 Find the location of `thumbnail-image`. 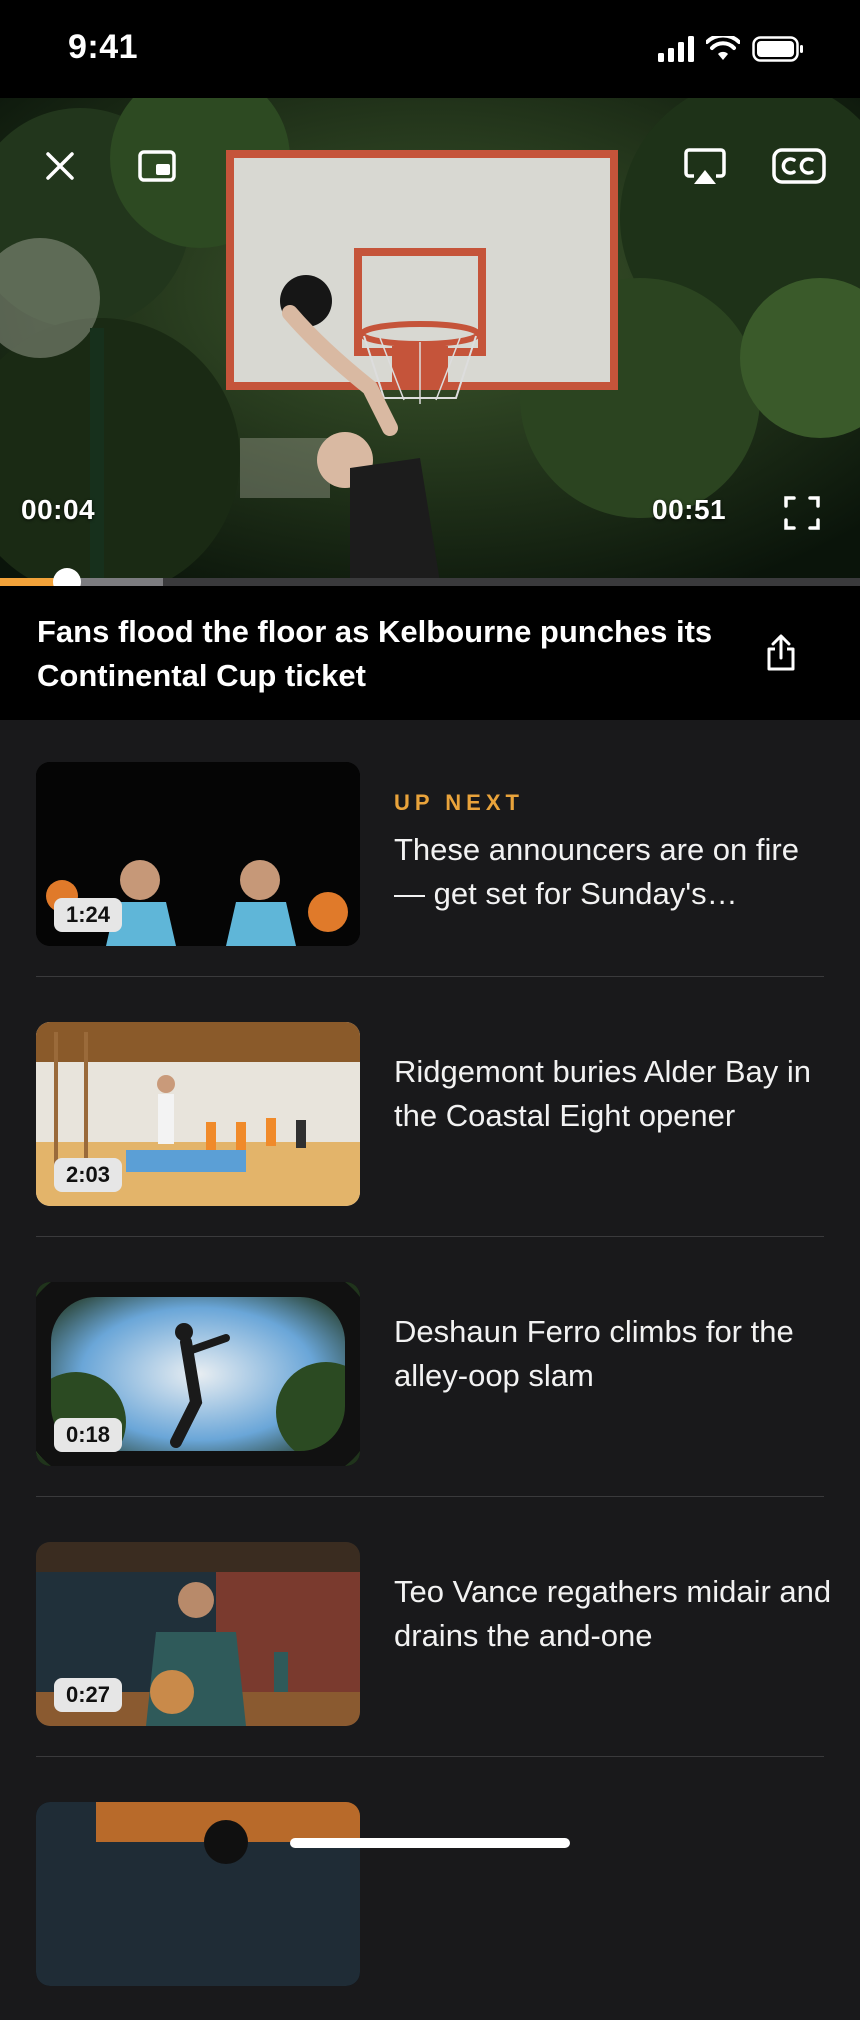

thumbnail-image is located at coordinates (198, 1894).